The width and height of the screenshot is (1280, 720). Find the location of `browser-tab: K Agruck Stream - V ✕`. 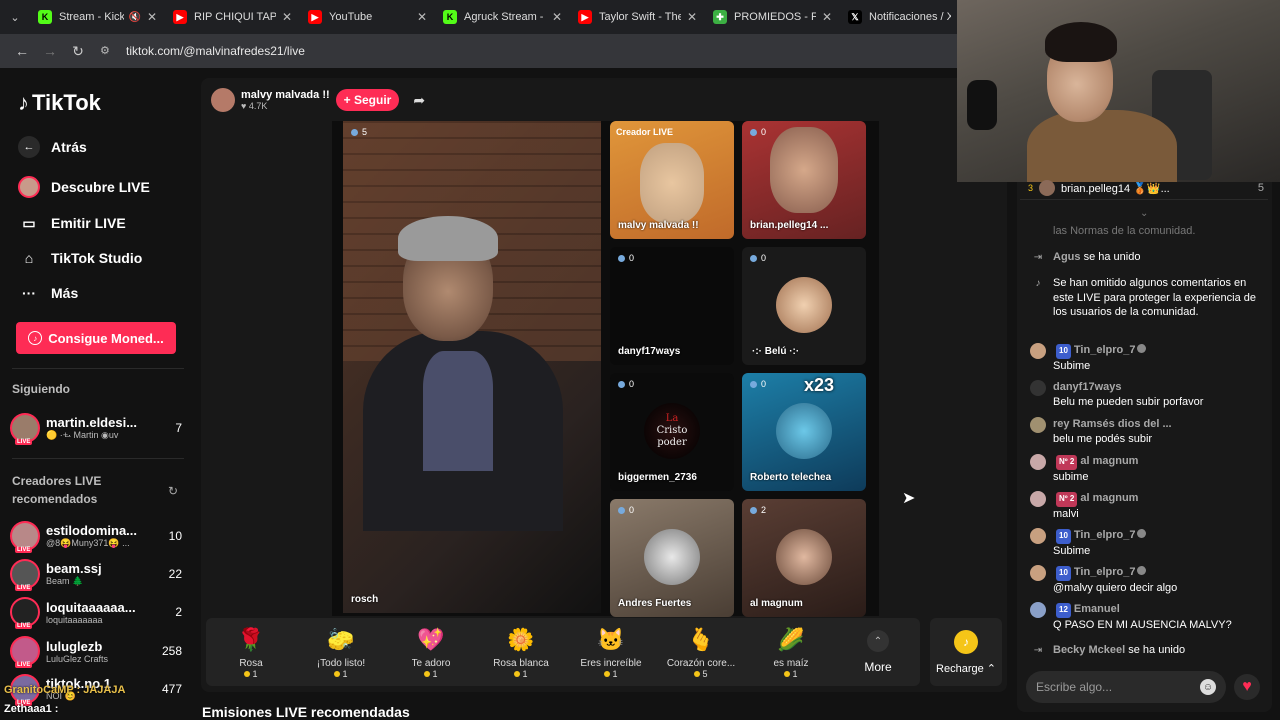

browser-tab: K Agruck Stream - V ✕ is located at coordinates (502, 17).